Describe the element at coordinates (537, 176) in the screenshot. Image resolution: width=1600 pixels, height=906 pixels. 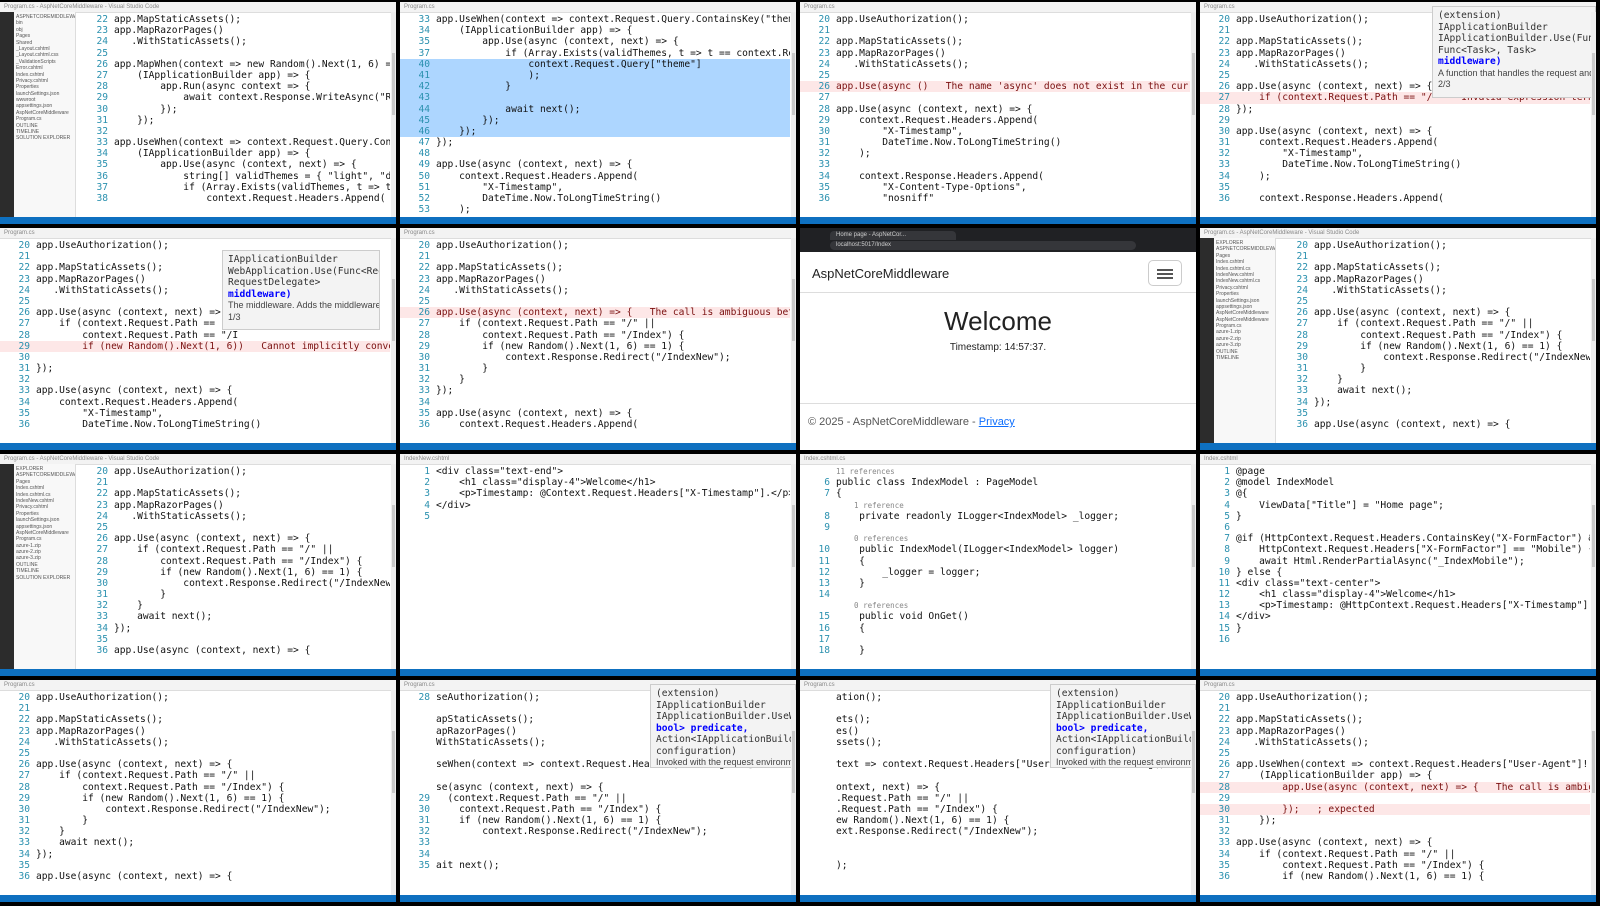
I see `code-text: context.Request.Headers.Append(` at that location.